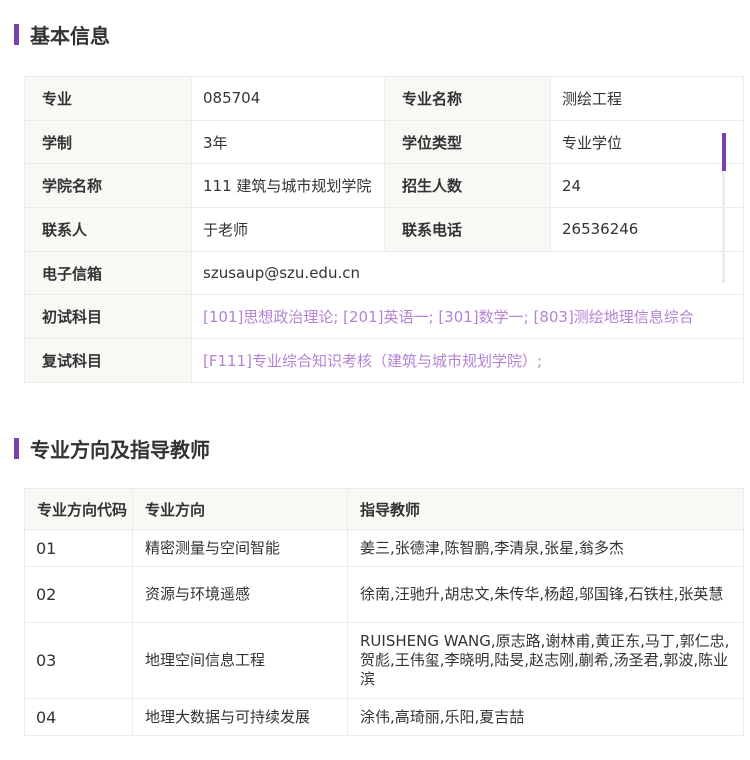 The width and height of the screenshot is (750, 760). What do you see at coordinates (467, 142) in the screenshot?
I see `label-degree-type: 学位类型` at bounding box center [467, 142].